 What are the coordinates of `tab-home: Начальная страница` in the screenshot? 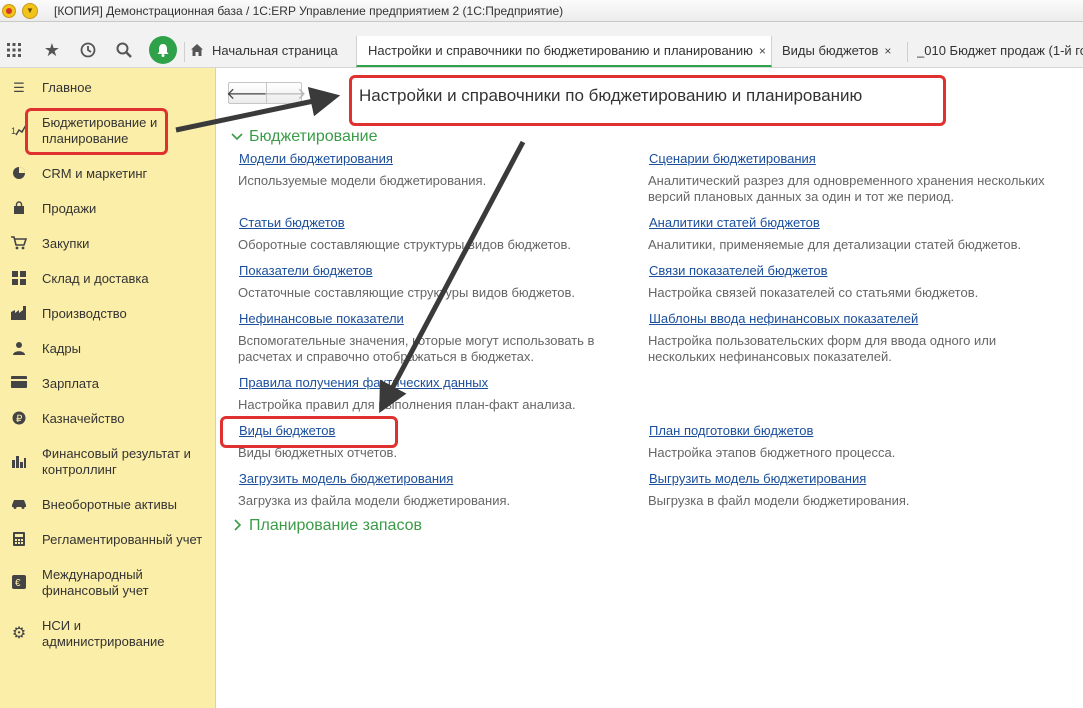 It's located at (270, 51).